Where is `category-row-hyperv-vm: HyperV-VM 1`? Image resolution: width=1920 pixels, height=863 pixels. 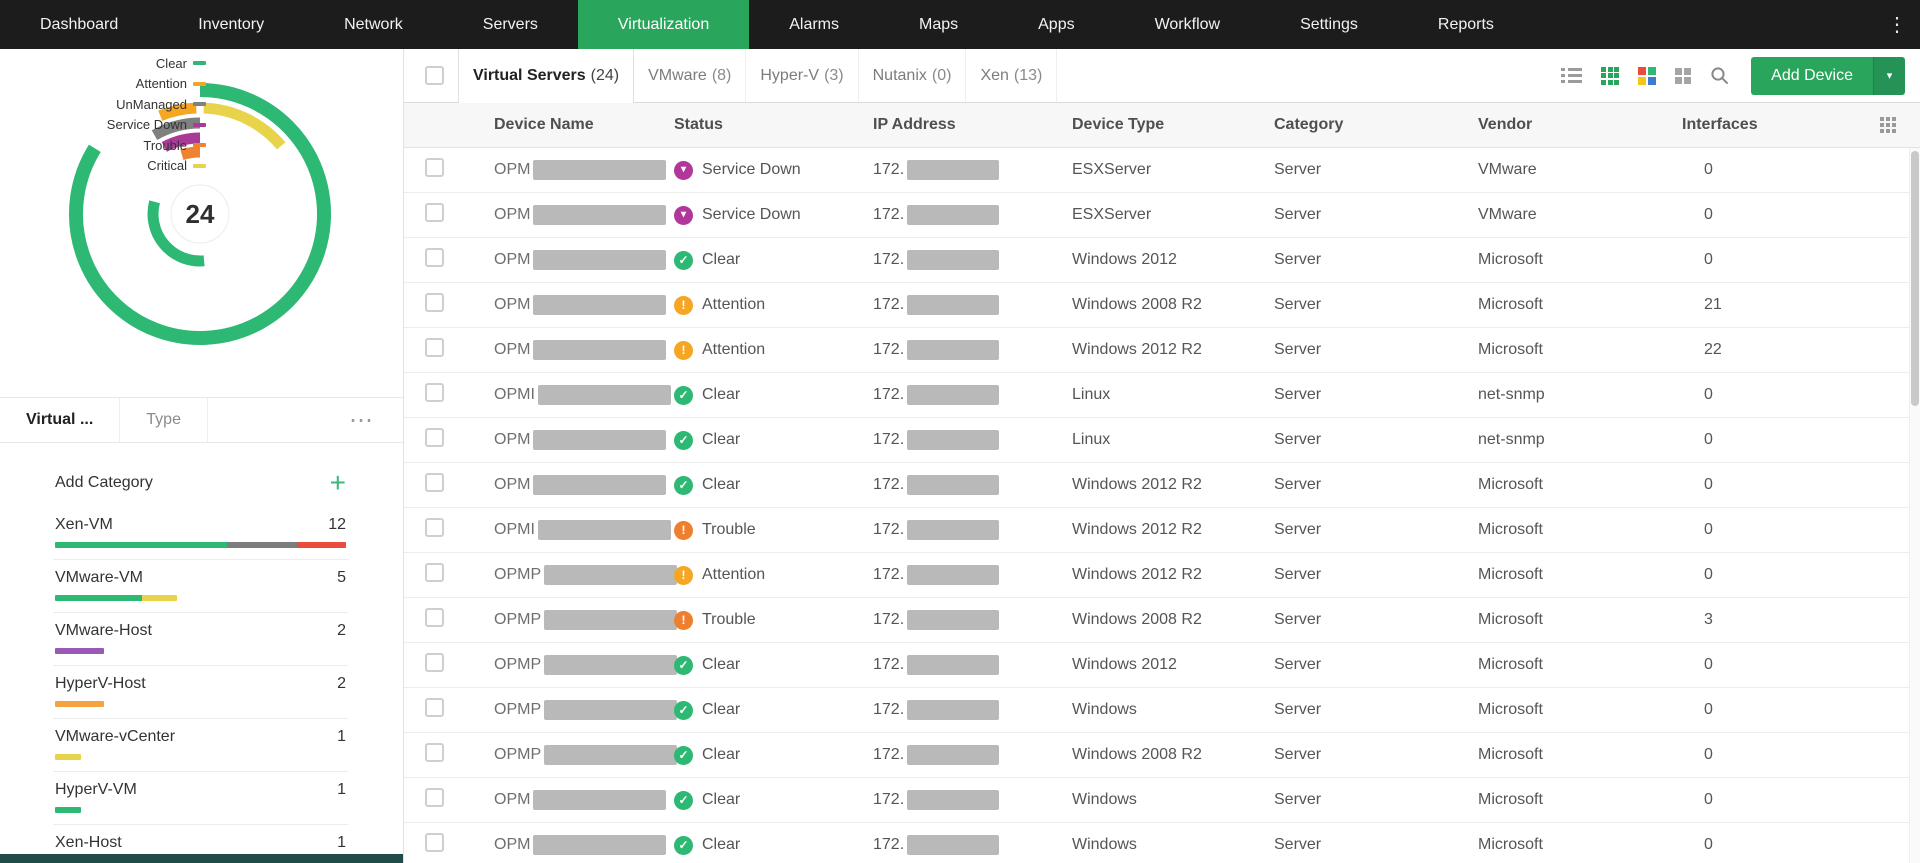
category-row-hyperv-vm: HyperV-VM 1 is located at coordinates (200, 798).